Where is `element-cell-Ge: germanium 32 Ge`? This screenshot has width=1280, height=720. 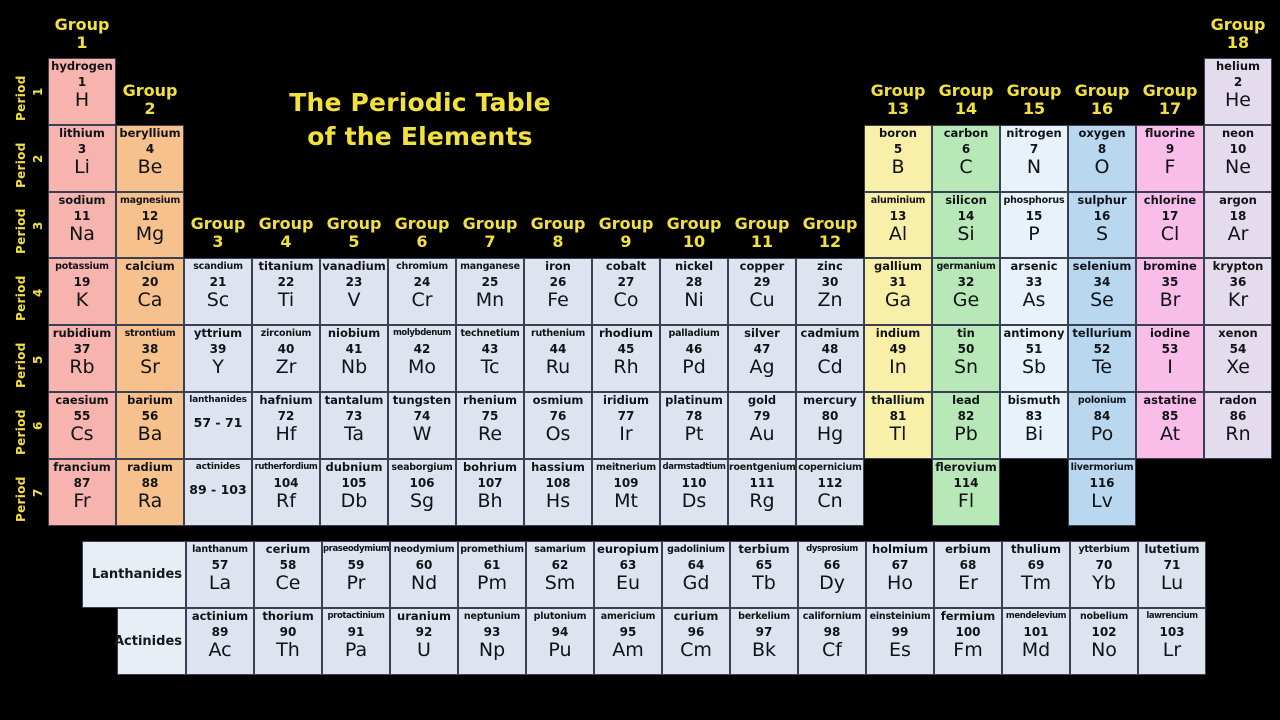 element-cell-Ge: germanium 32 Ge is located at coordinates (966, 292).